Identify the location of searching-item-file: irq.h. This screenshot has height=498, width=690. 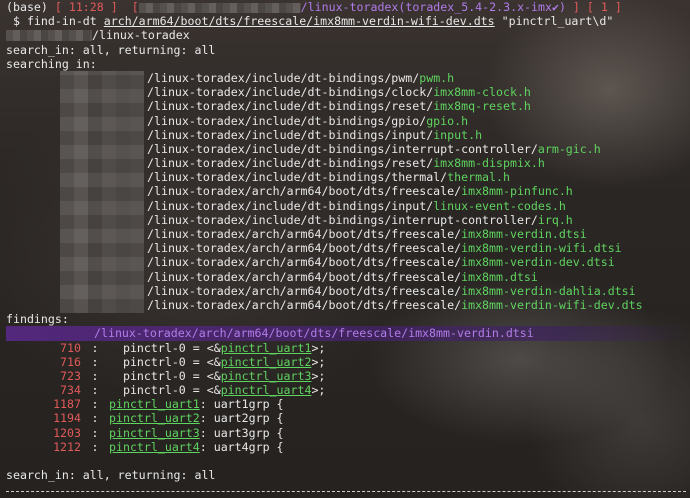
(555, 219).